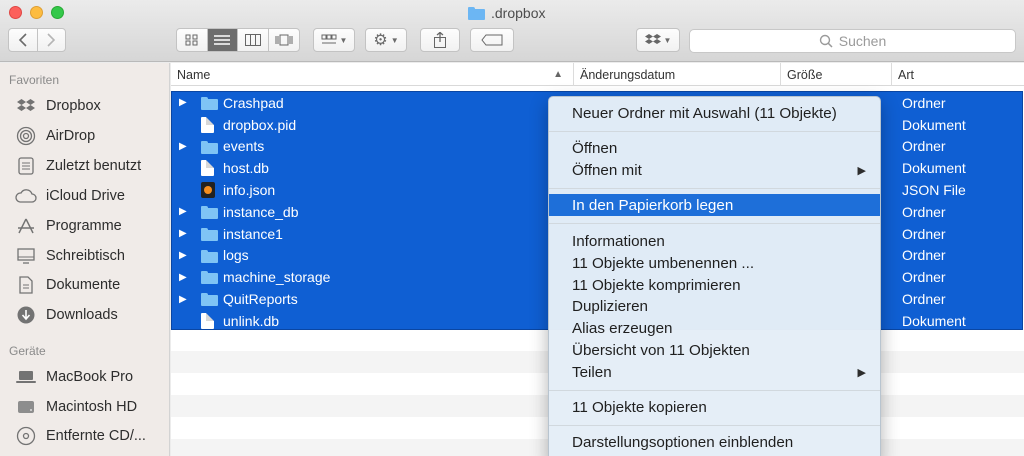  Describe the element at coordinates (192, 40) in the screenshot. I see `icon-view-button` at that location.